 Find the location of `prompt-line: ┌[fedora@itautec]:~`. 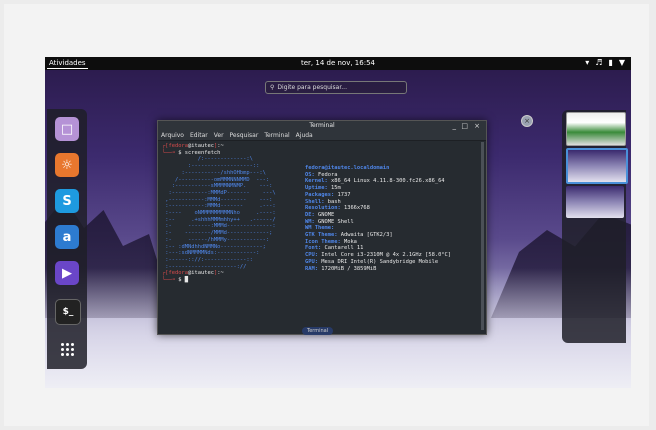

prompt-line: ┌[fedora@itautec]:~ is located at coordinates (193, 146).